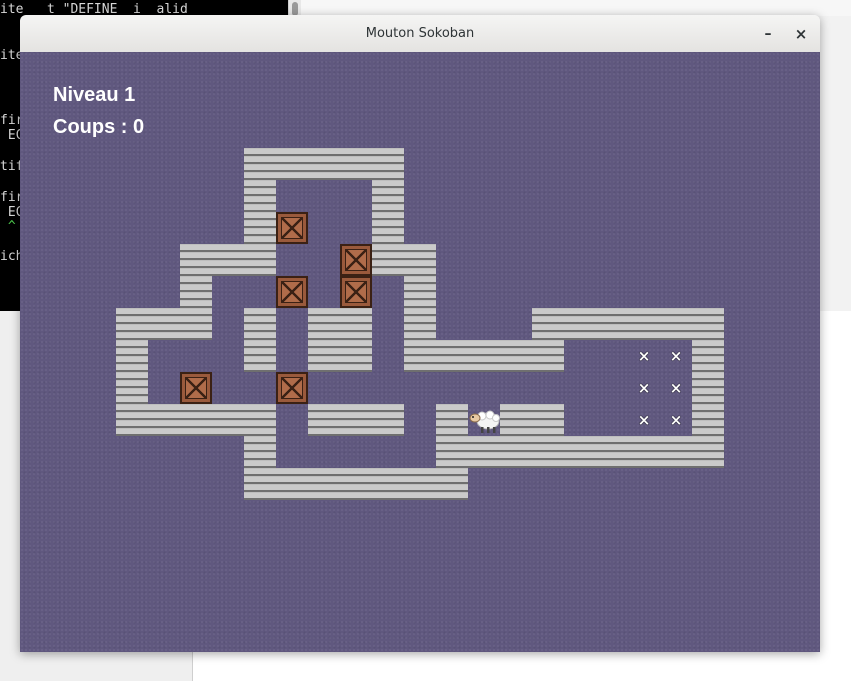 This screenshot has width=851, height=681. What do you see at coordinates (801, 34) in the screenshot?
I see `close-button: ×` at bounding box center [801, 34].